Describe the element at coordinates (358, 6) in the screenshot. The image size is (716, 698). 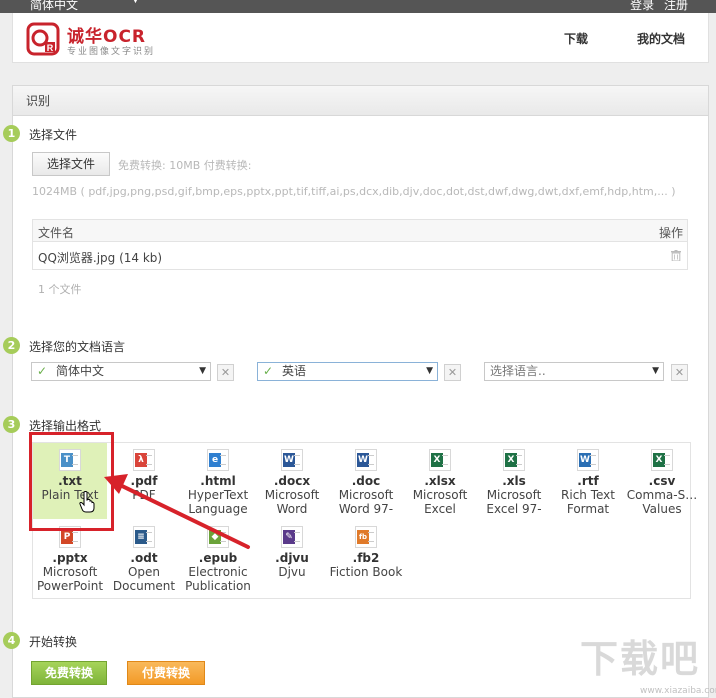
I see `top-bar: 简体中文 ▼ 登录 注册` at that location.